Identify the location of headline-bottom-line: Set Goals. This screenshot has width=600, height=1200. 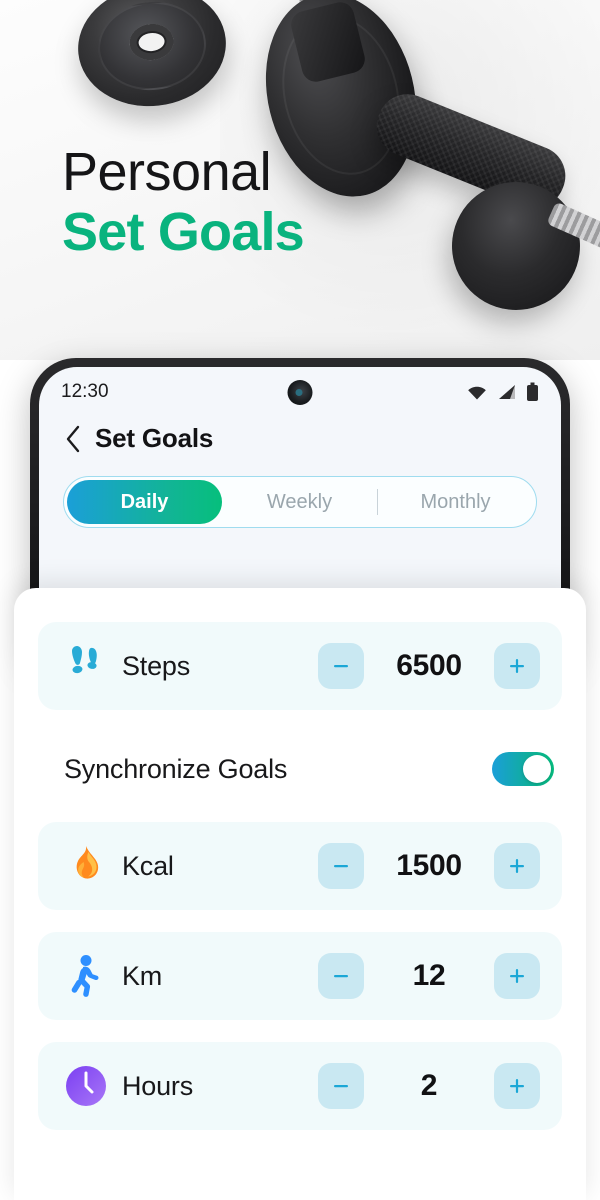
(183, 231).